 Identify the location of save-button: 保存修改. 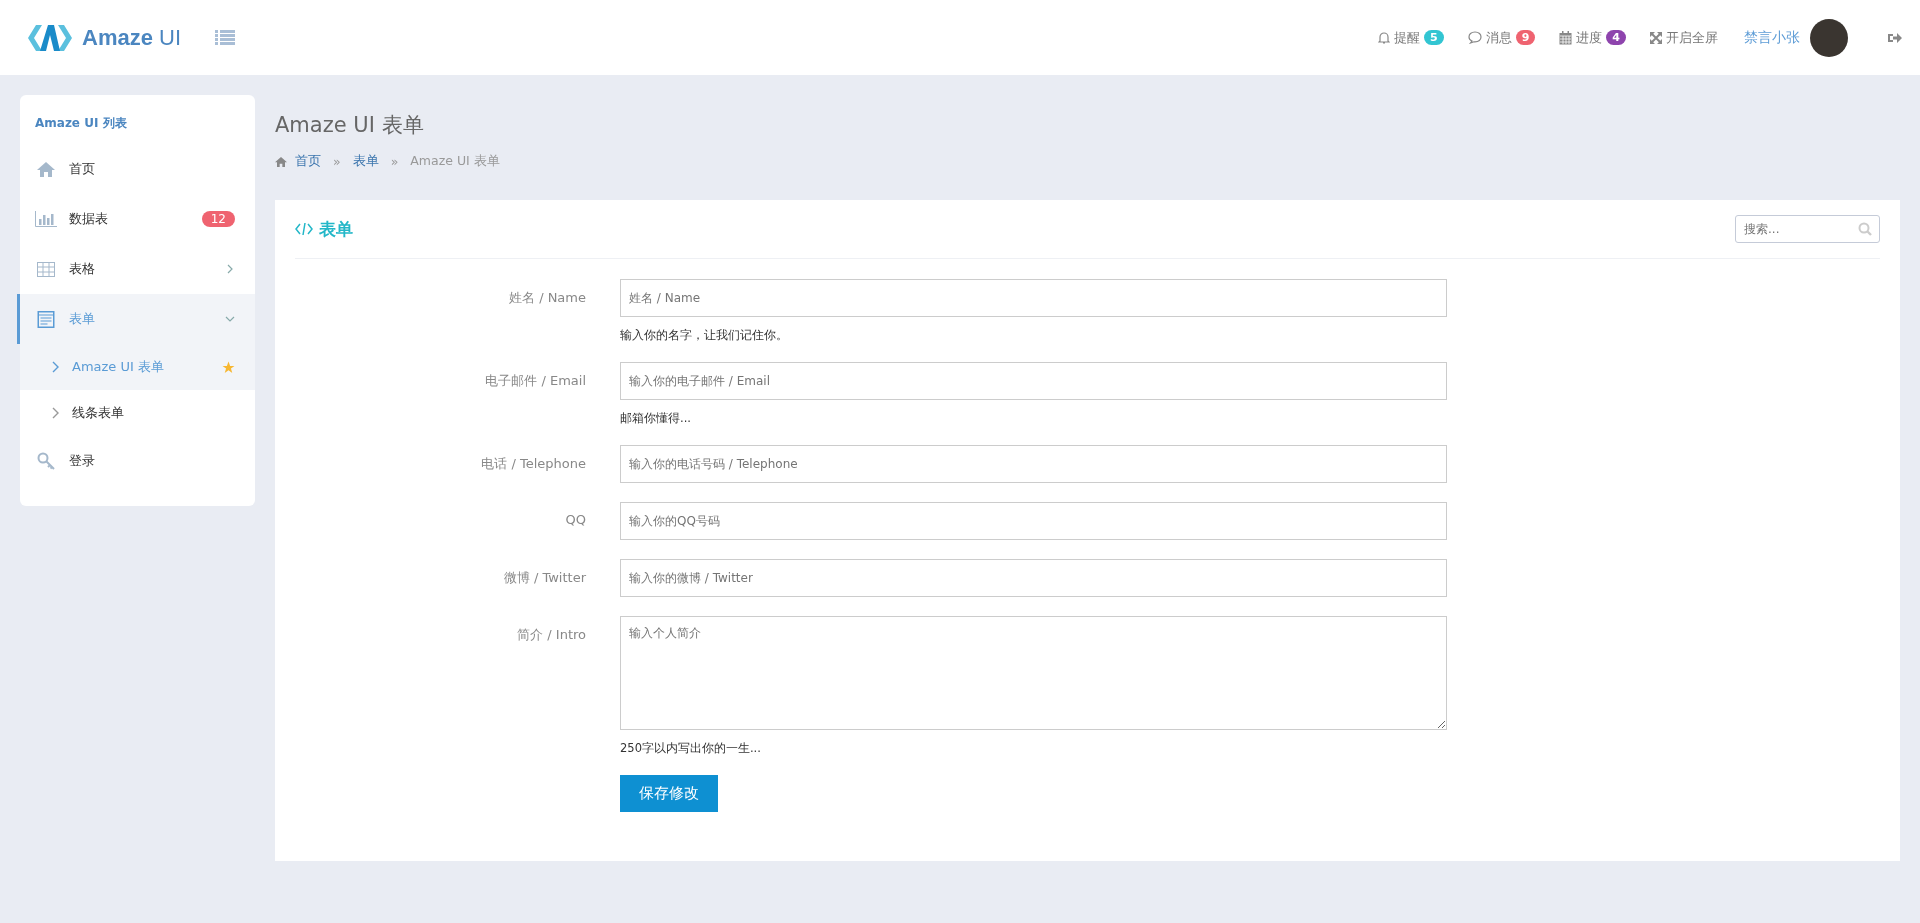
(669, 793).